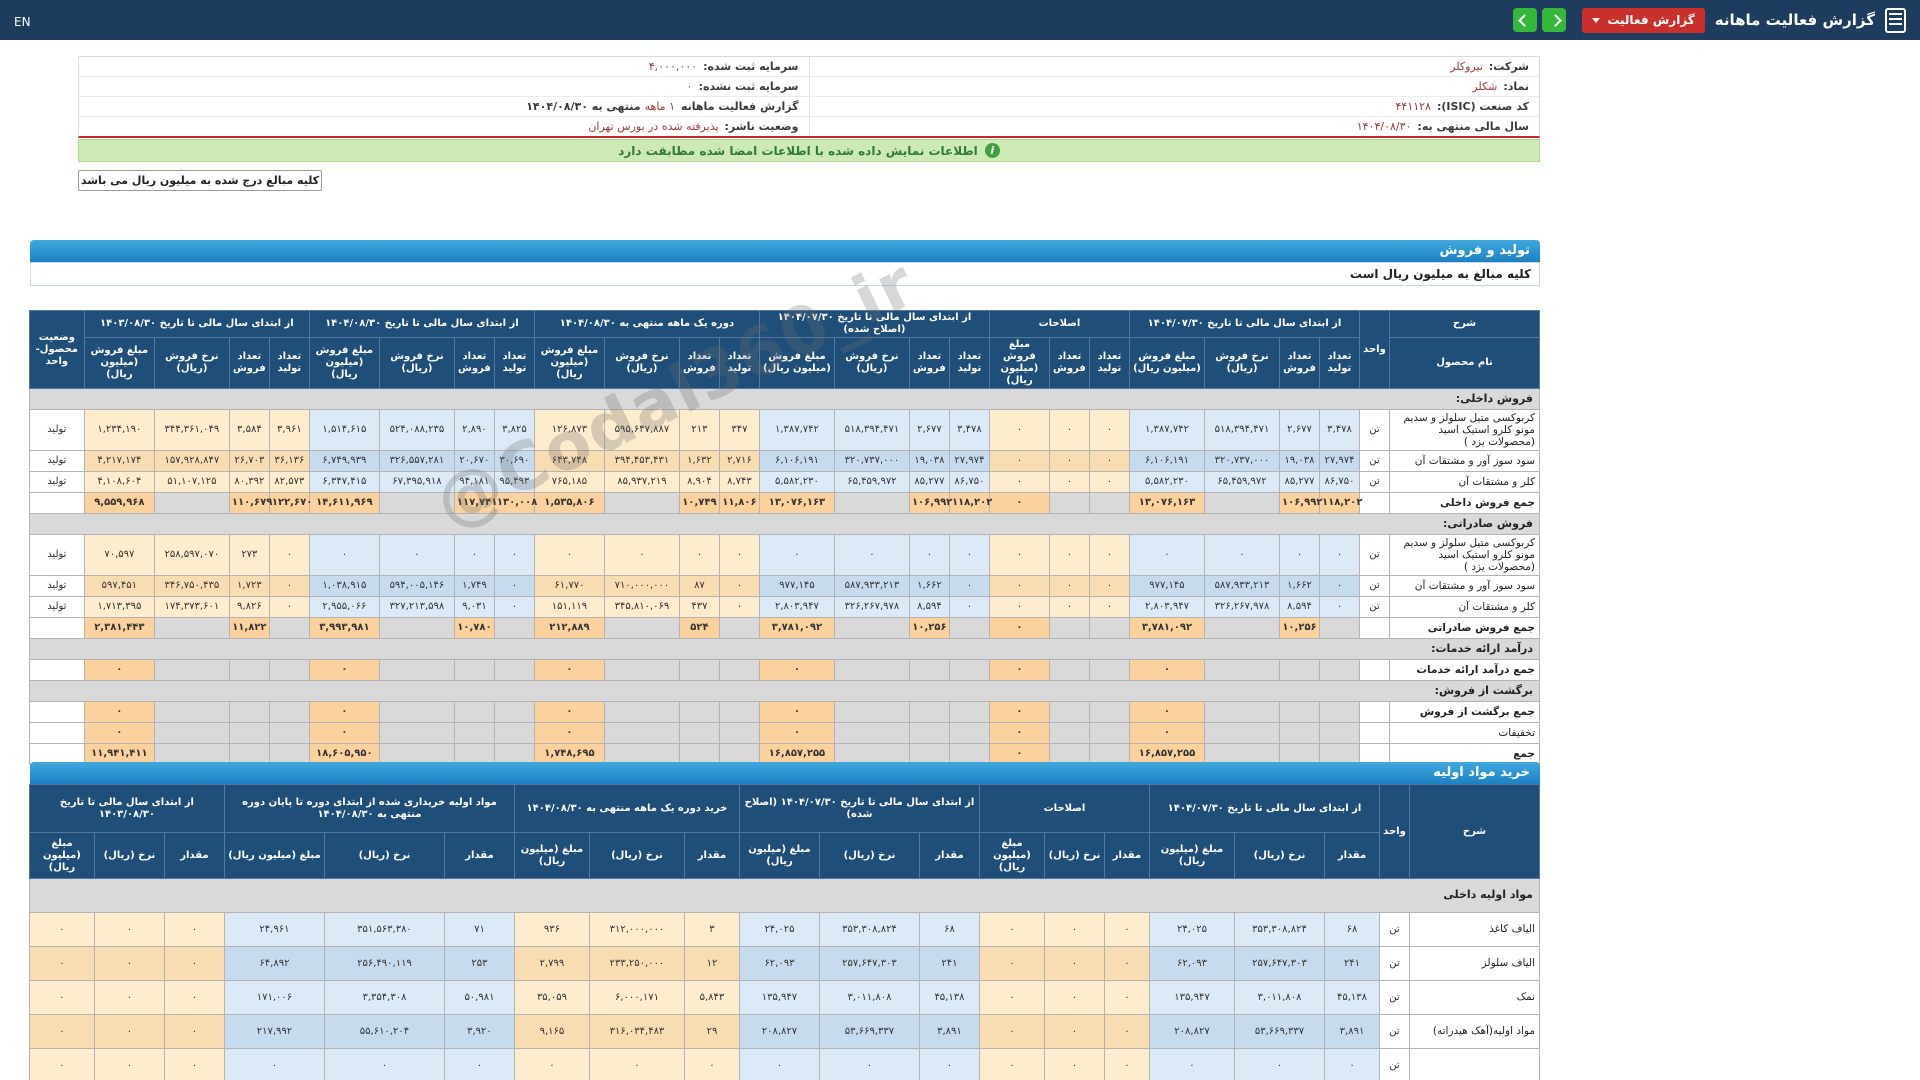 Image resolution: width=1920 pixels, height=1080 pixels. Describe the element at coordinates (384, 929) in the screenshot. I see `value-cell: ۳۵۱,۵۶۳,۳۸۰` at that location.